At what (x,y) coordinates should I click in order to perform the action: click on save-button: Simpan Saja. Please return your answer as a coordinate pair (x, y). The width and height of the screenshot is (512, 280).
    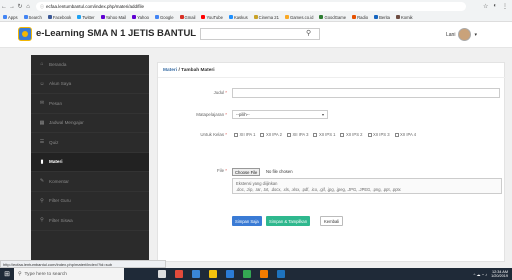
    Looking at the image, I should click on (247, 221).